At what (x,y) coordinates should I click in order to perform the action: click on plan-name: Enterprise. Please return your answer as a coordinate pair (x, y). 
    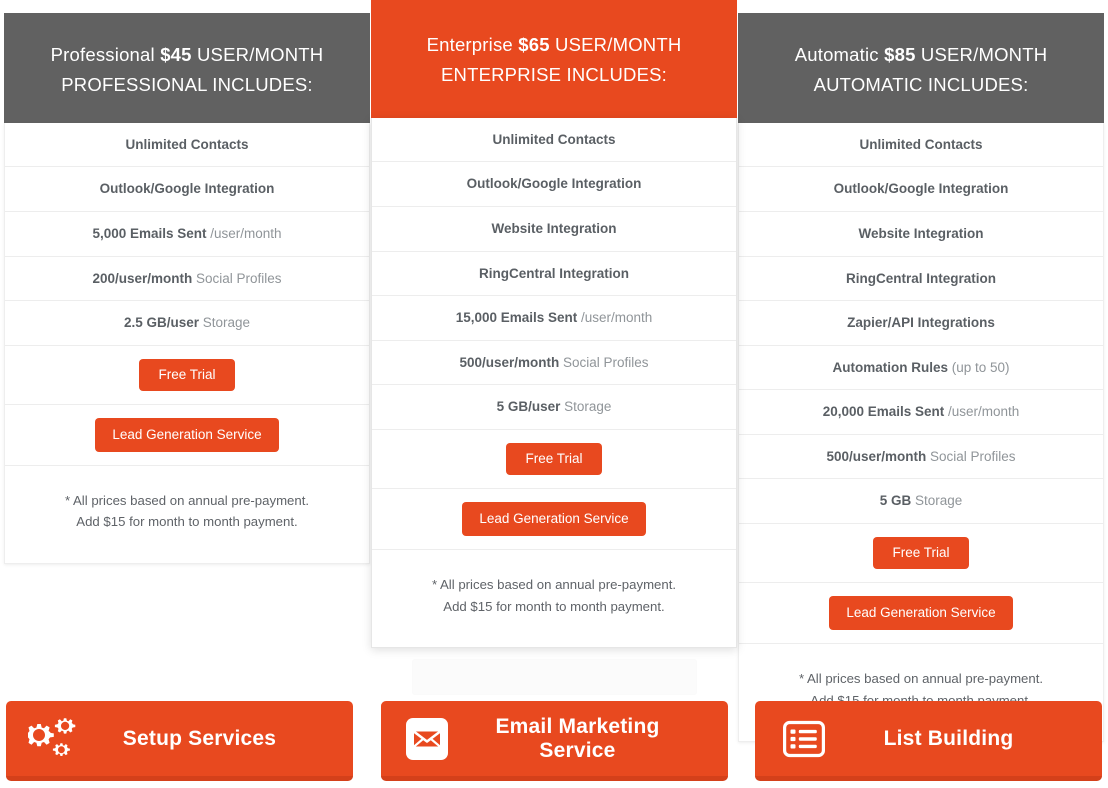
    Looking at the image, I should click on (472, 44).